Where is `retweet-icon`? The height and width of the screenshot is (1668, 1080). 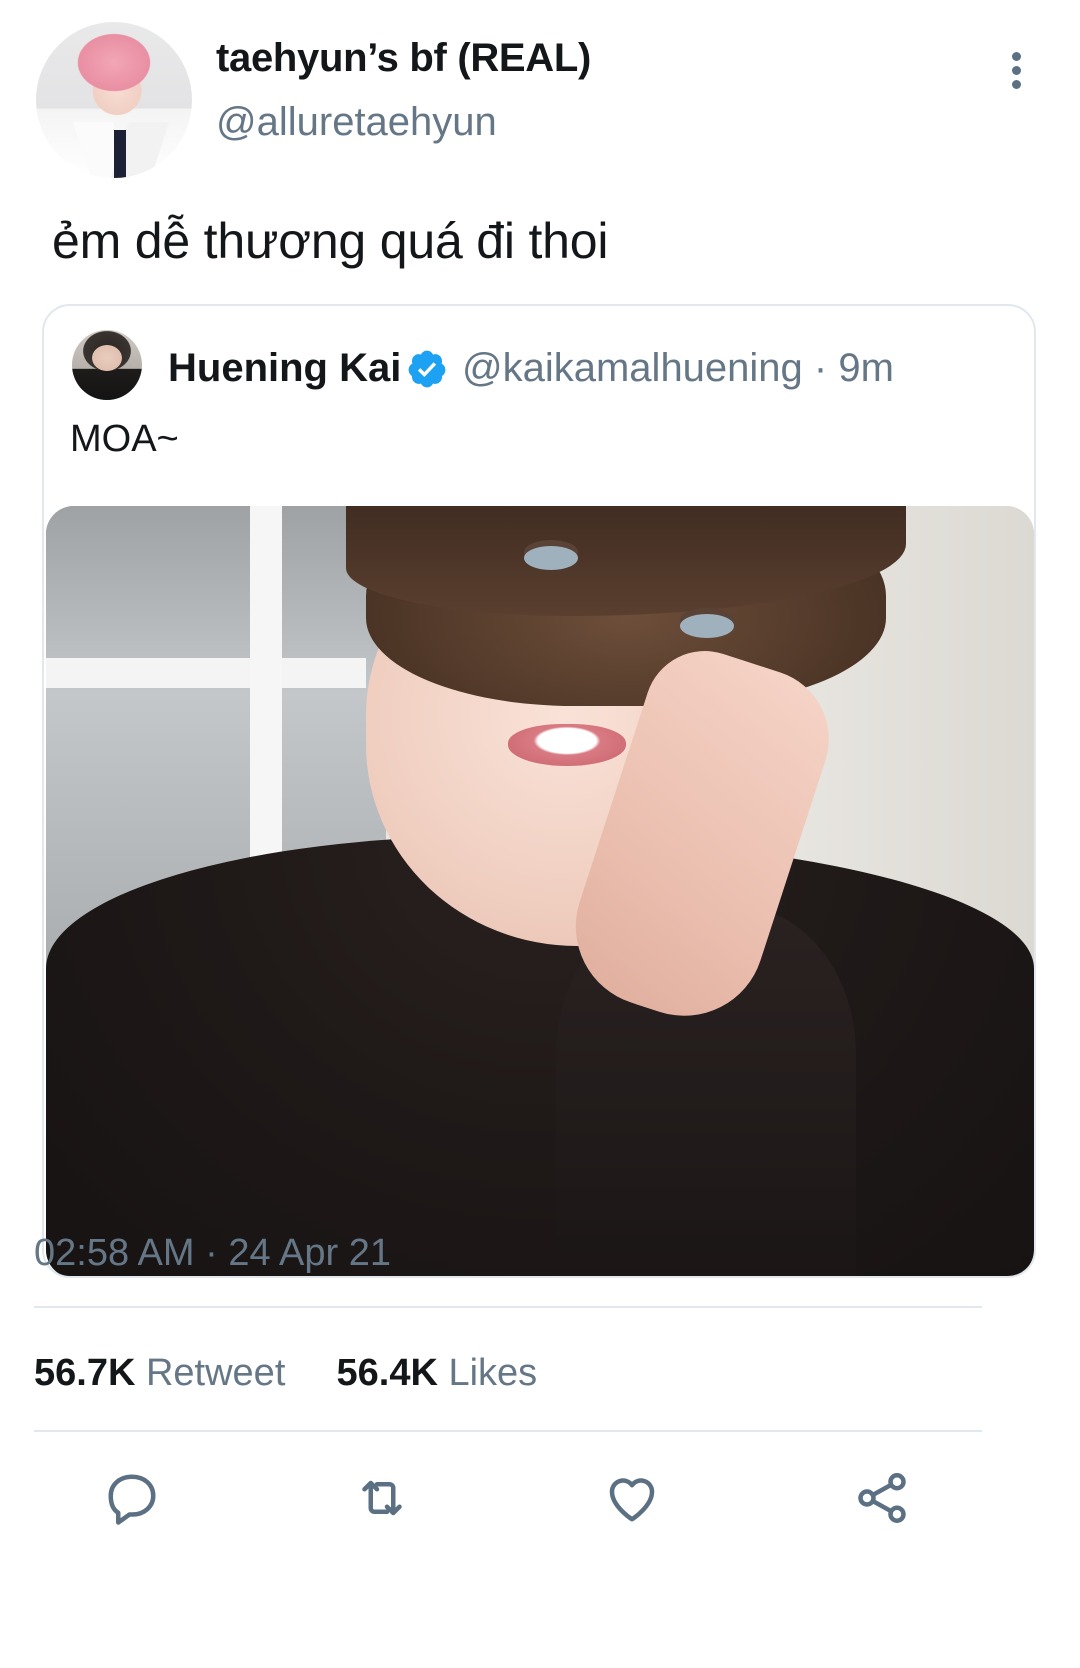 retweet-icon is located at coordinates (382, 1498).